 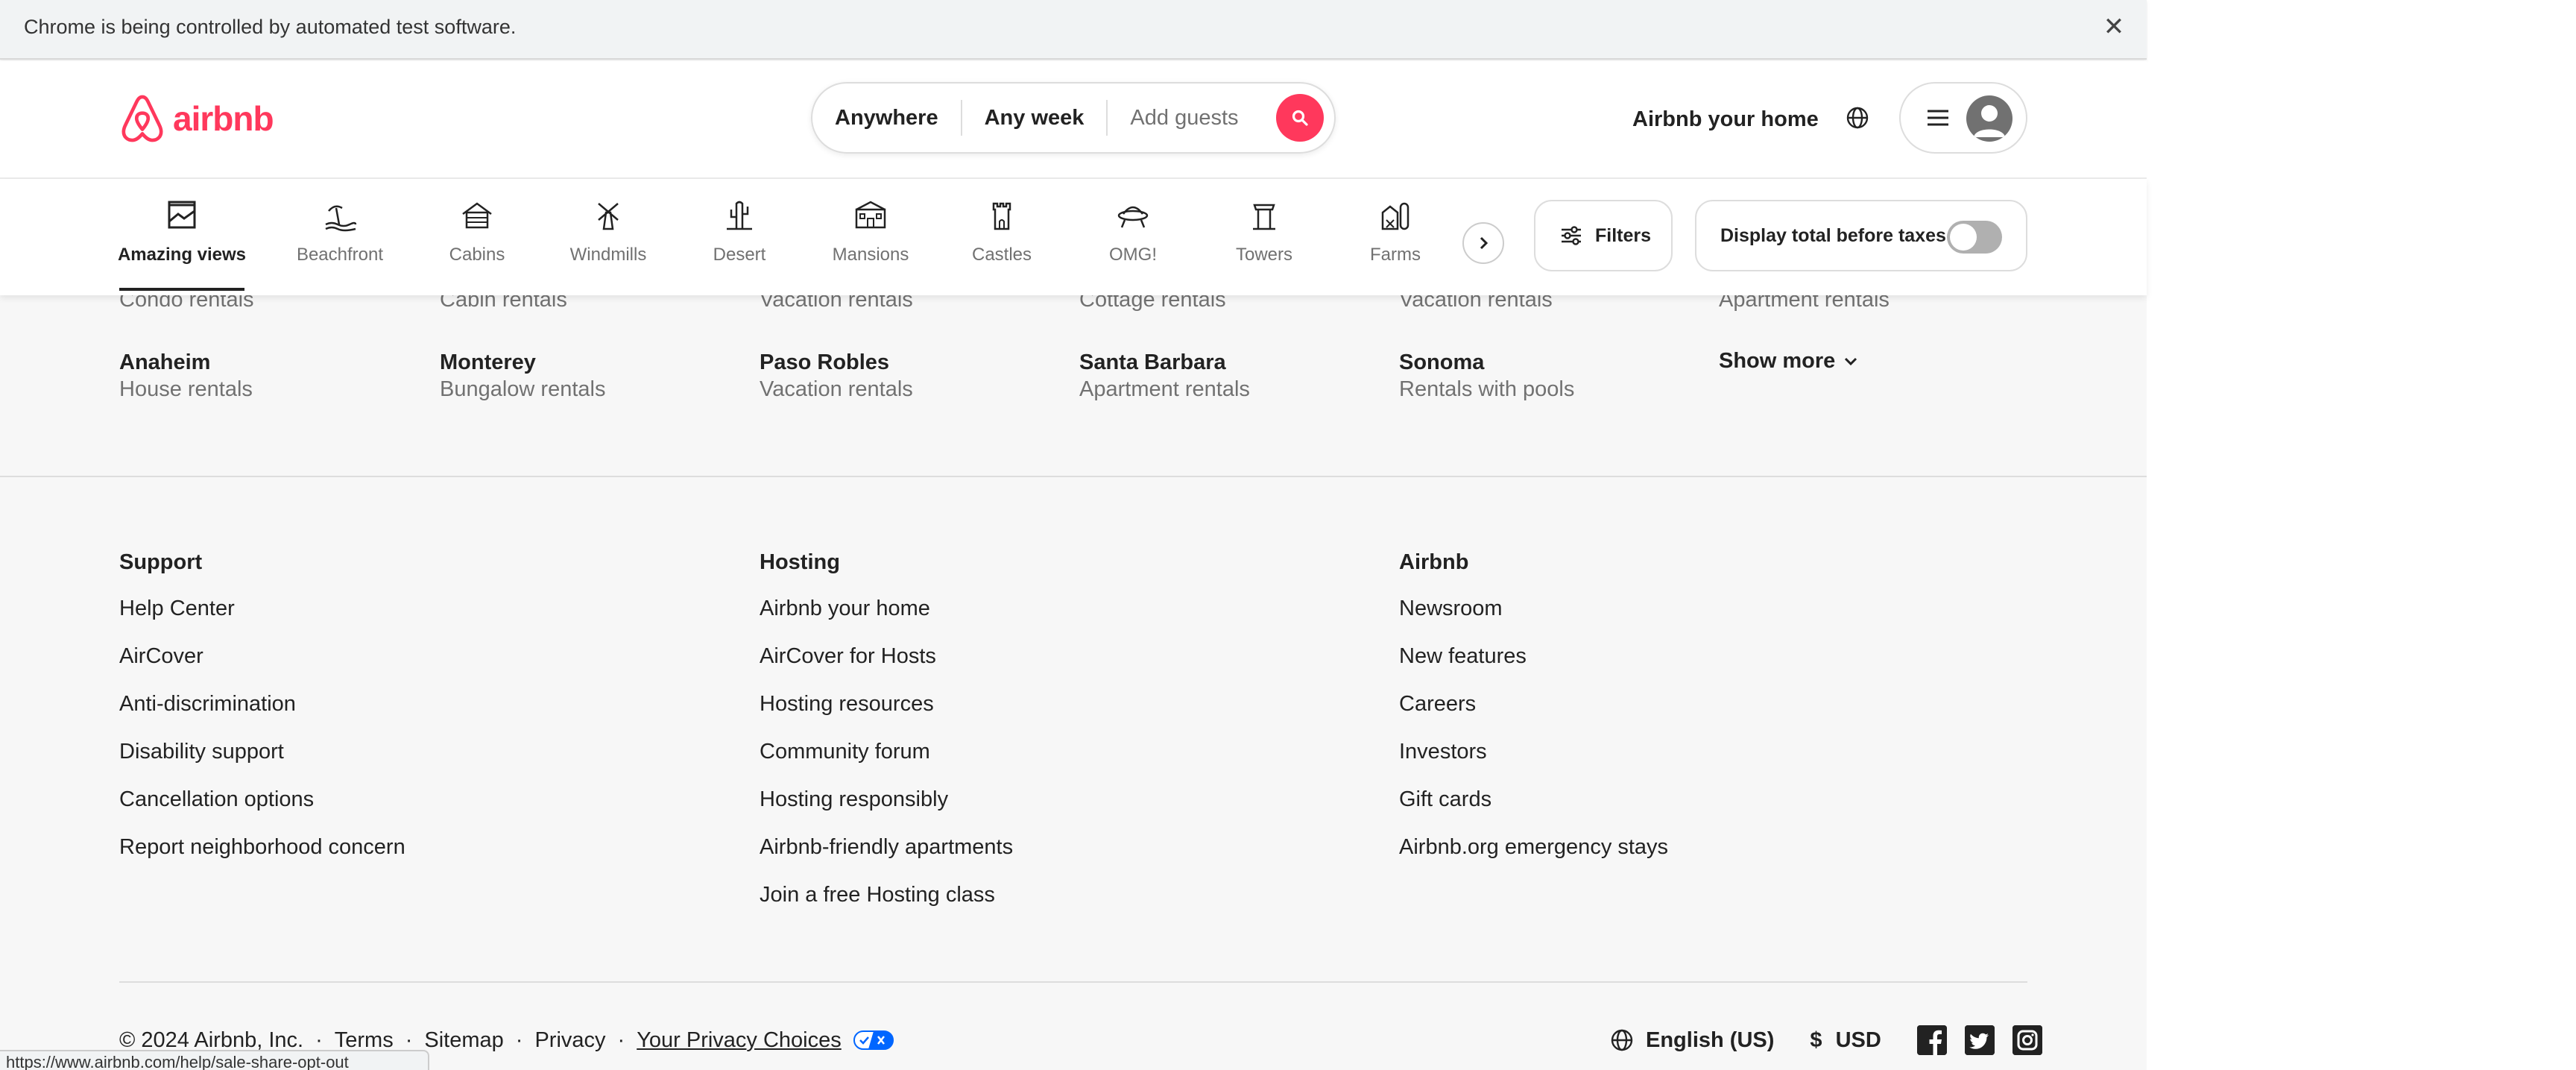 What do you see at coordinates (212, 1039) in the screenshot?
I see `copyright-text: © 2024 Airbnb, Inc.` at bounding box center [212, 1039].